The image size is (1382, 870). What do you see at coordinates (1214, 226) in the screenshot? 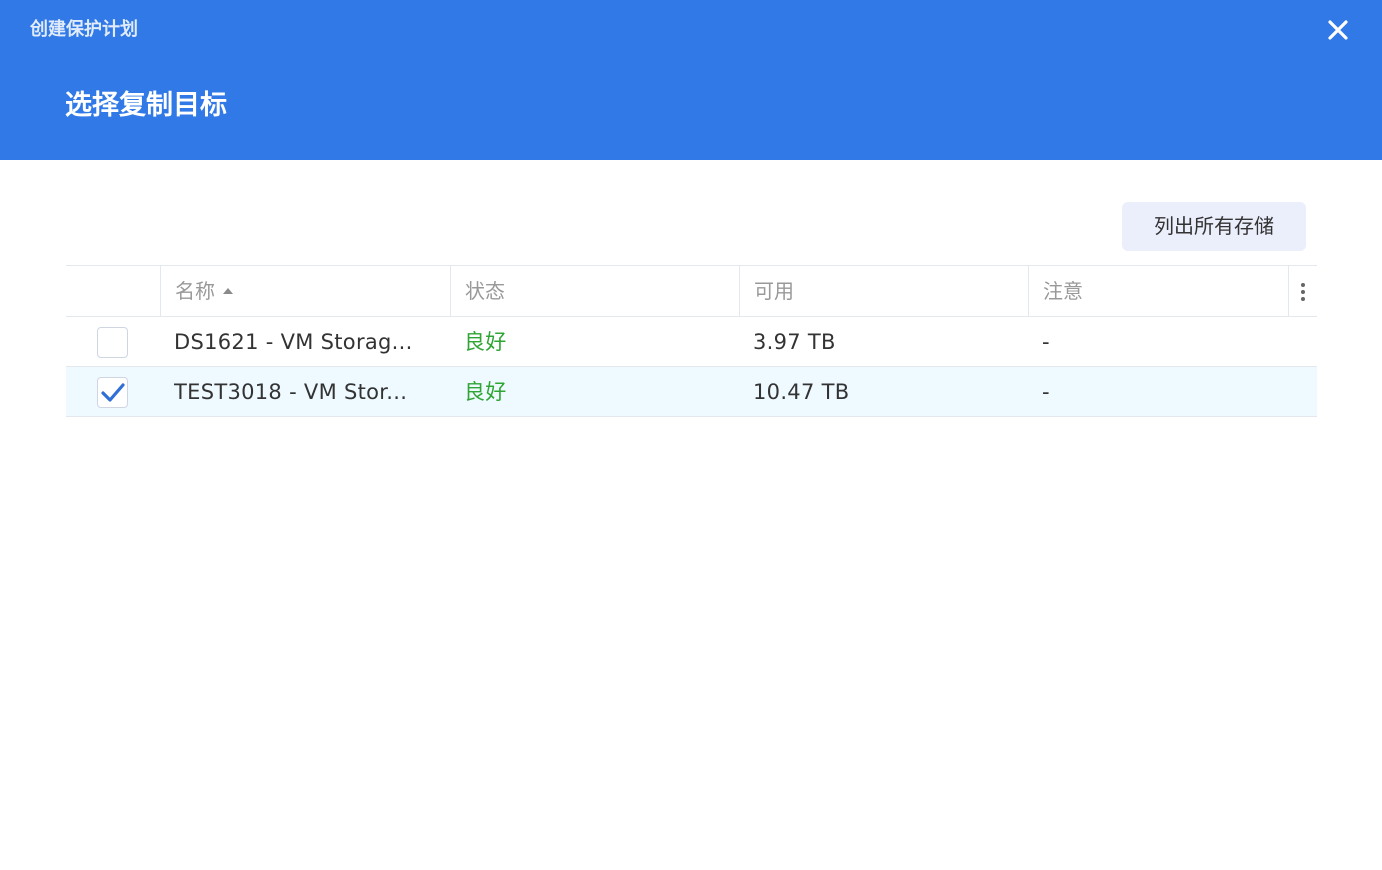
I see `list-all-storage-button: 列出所有存储` at bounding box center [1214, 226].